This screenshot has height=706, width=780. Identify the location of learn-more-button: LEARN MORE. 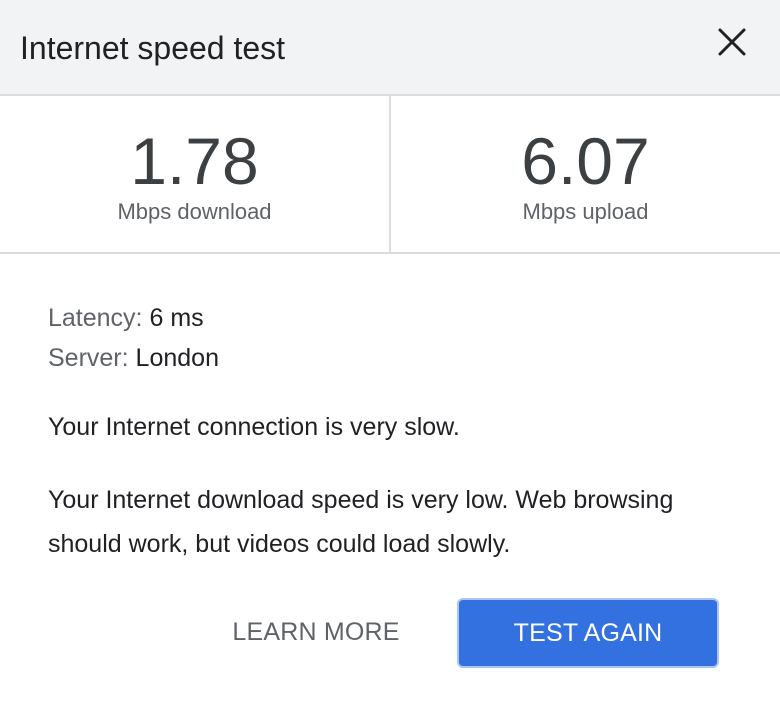
(316, 632).